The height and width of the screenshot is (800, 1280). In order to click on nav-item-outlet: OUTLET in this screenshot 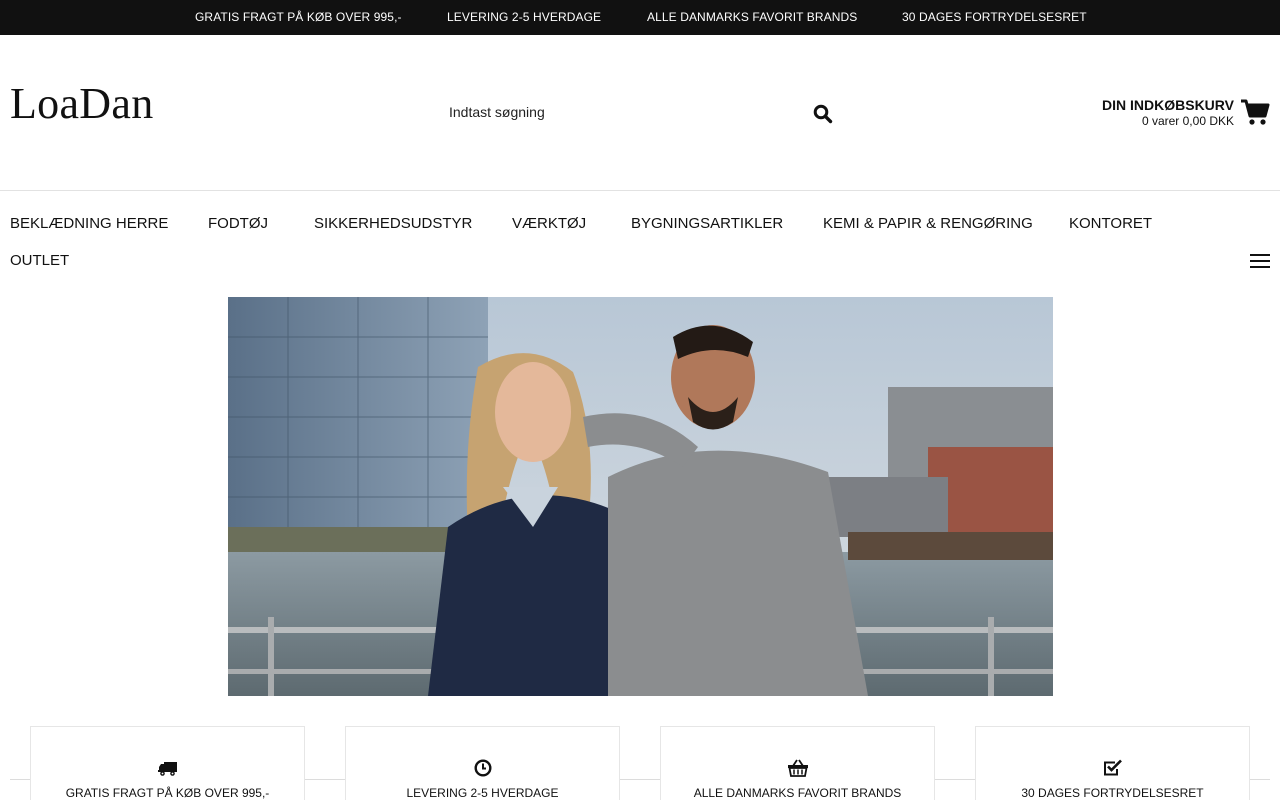, I will do `click(39, 260)`.